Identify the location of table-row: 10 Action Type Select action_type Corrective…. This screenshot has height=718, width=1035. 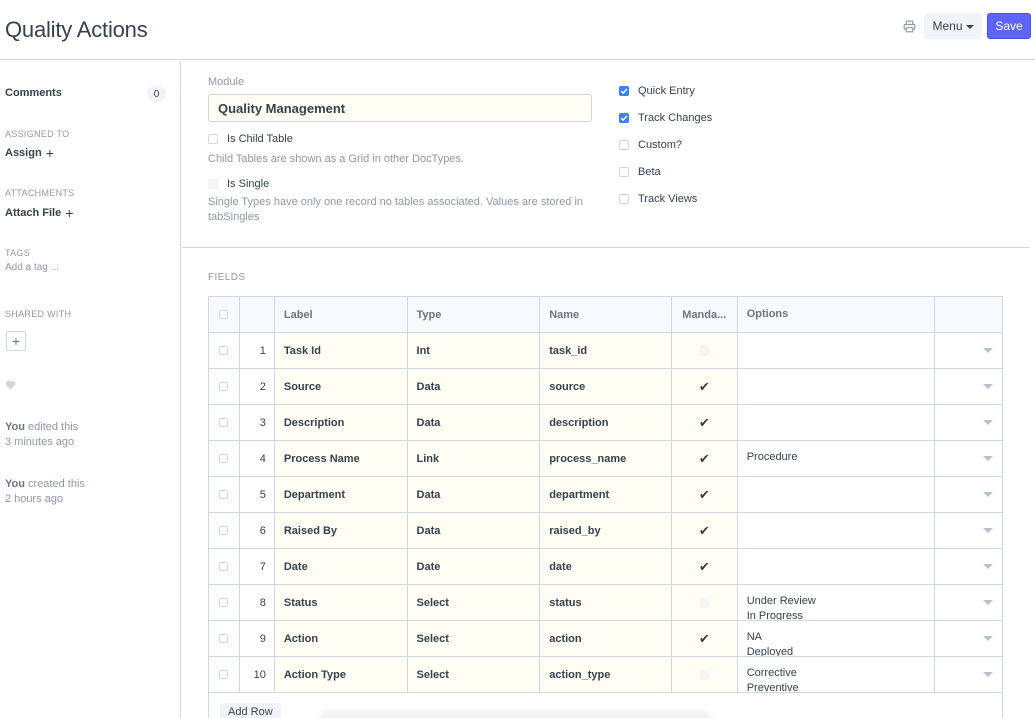
(605, 675).